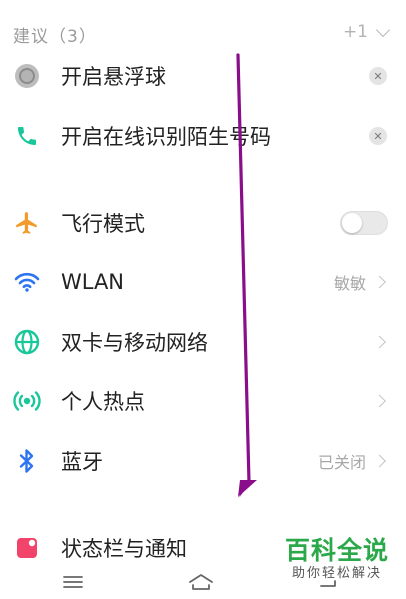 Image resolution: width=406 pixels, height=599 pixels. Describe the element at coordinates (82, 462) in the screenshot. I see `setting-label: 蓝牙` at that location.